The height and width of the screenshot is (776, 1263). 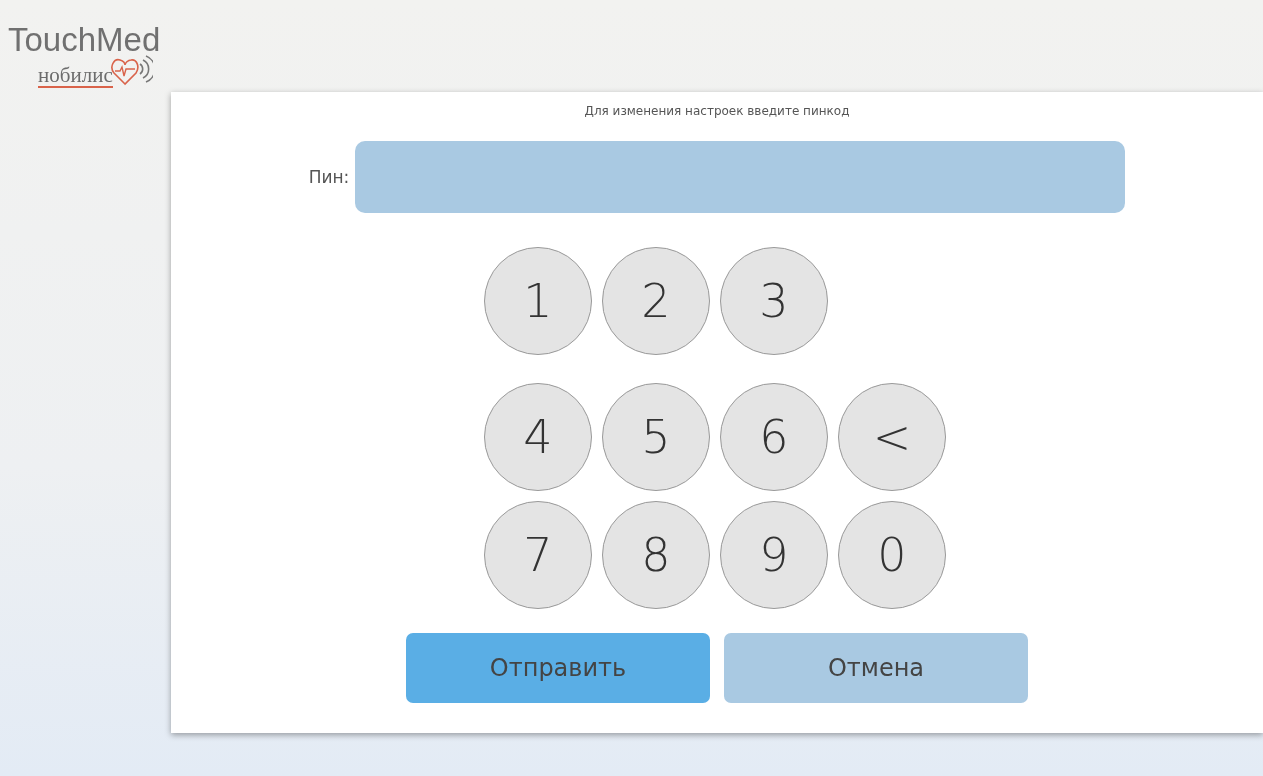 What do you see at coordinates (774, 437) in the screenshot?
I see `keypad-key: 6` at bounding box center [774, 437].